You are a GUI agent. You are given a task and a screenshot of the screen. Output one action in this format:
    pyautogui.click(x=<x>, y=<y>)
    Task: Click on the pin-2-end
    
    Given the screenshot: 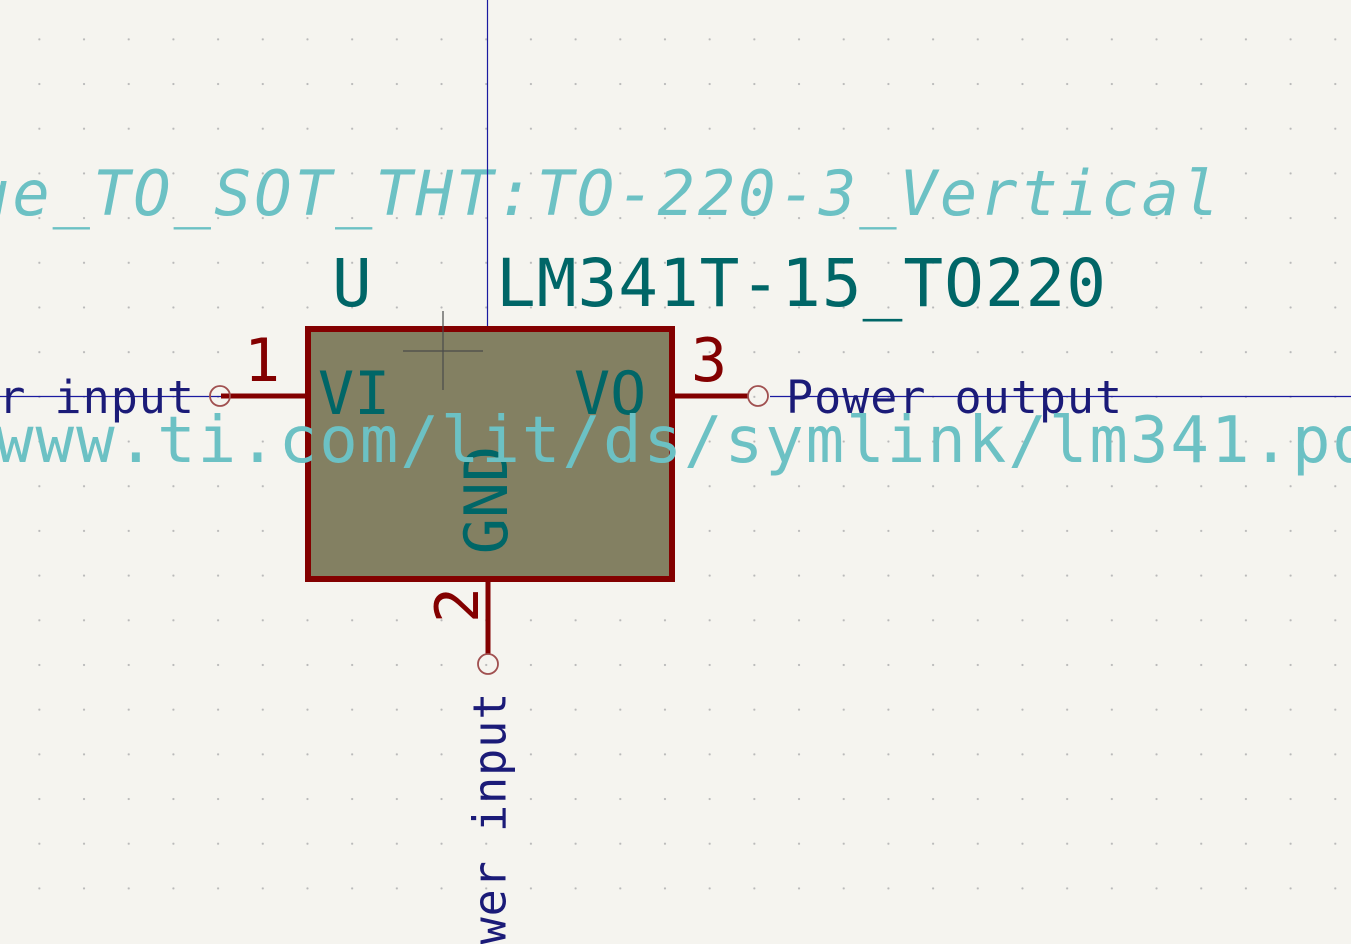 What is the action you would take?
    pyautogui.click(x=488, y=664)
    